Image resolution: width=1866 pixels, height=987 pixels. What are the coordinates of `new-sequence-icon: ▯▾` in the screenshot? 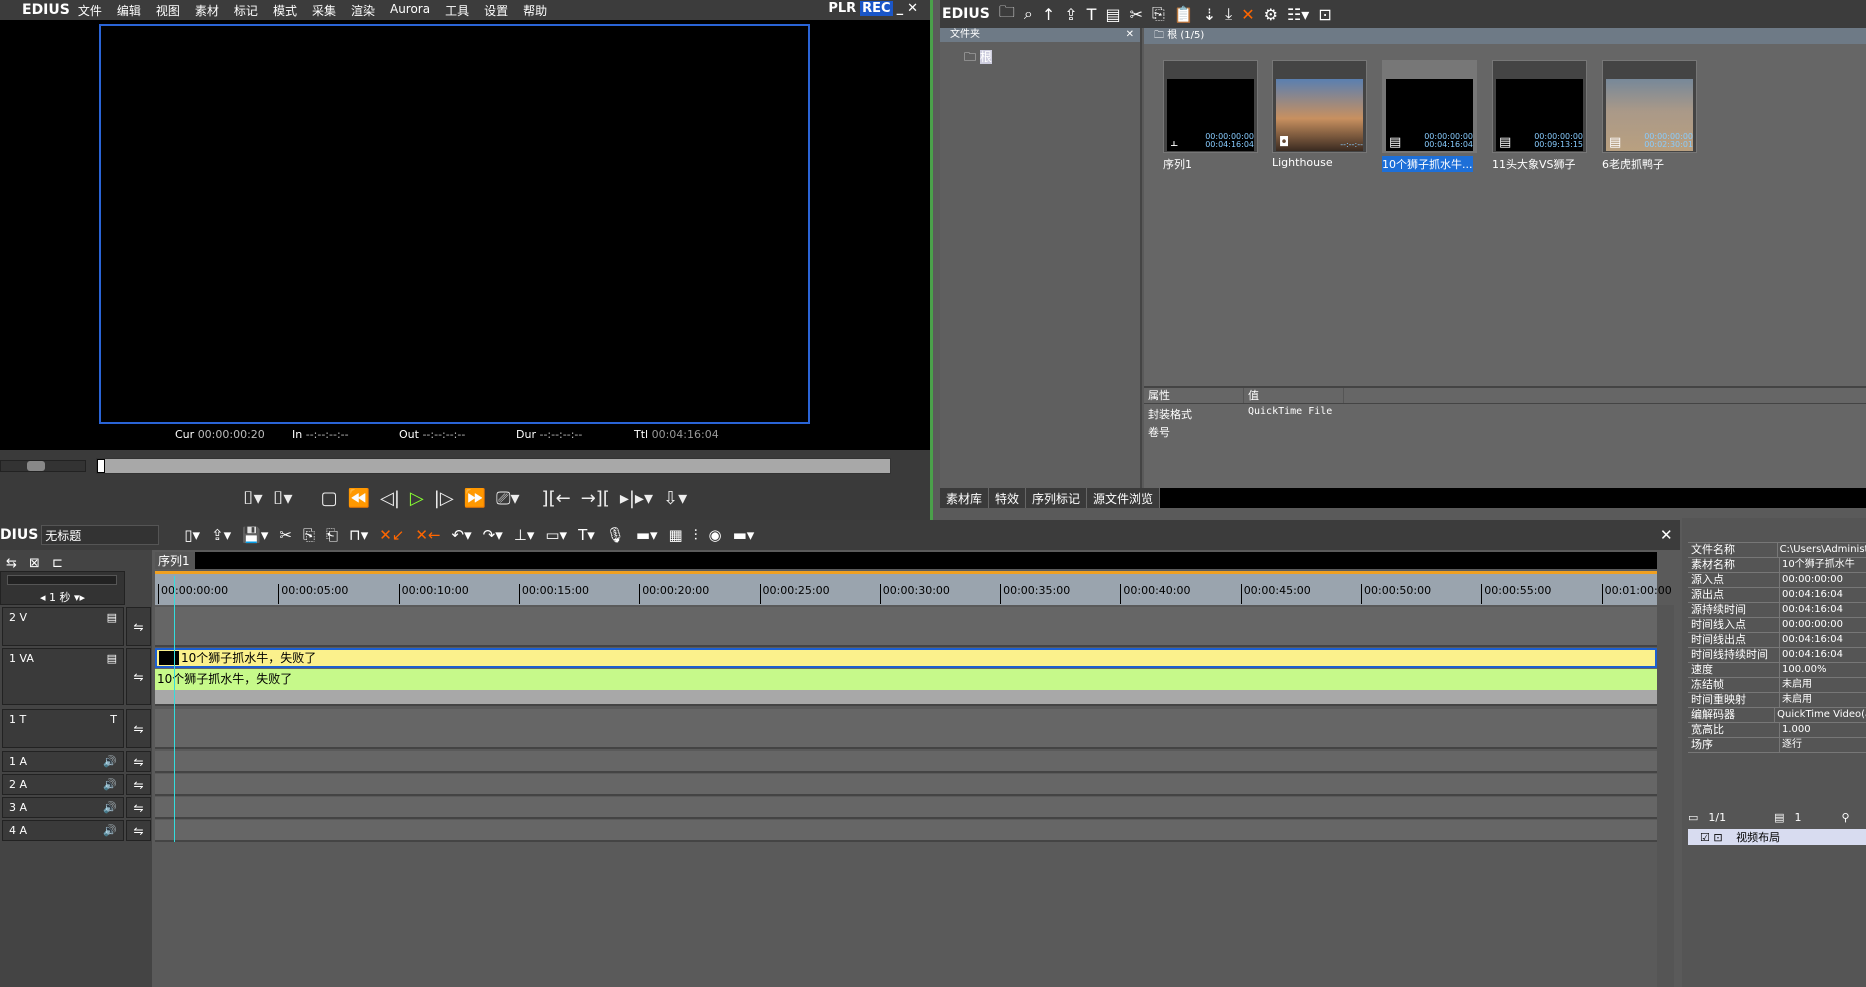 It's located at (192, 535).